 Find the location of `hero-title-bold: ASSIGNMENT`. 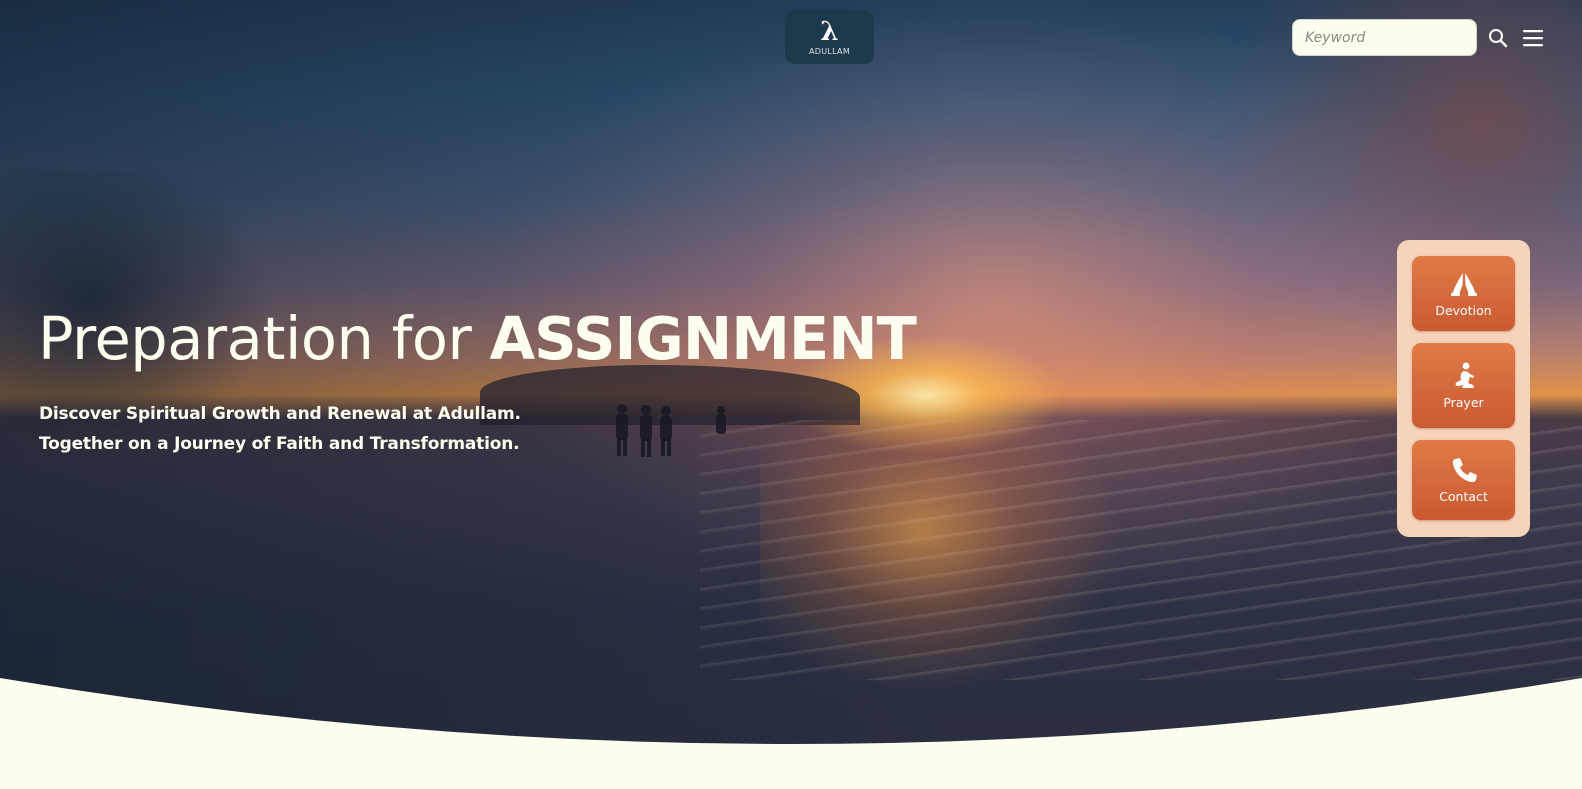

hero-title-bold: ASSIGNMENT is located at coordinates (702, 338).